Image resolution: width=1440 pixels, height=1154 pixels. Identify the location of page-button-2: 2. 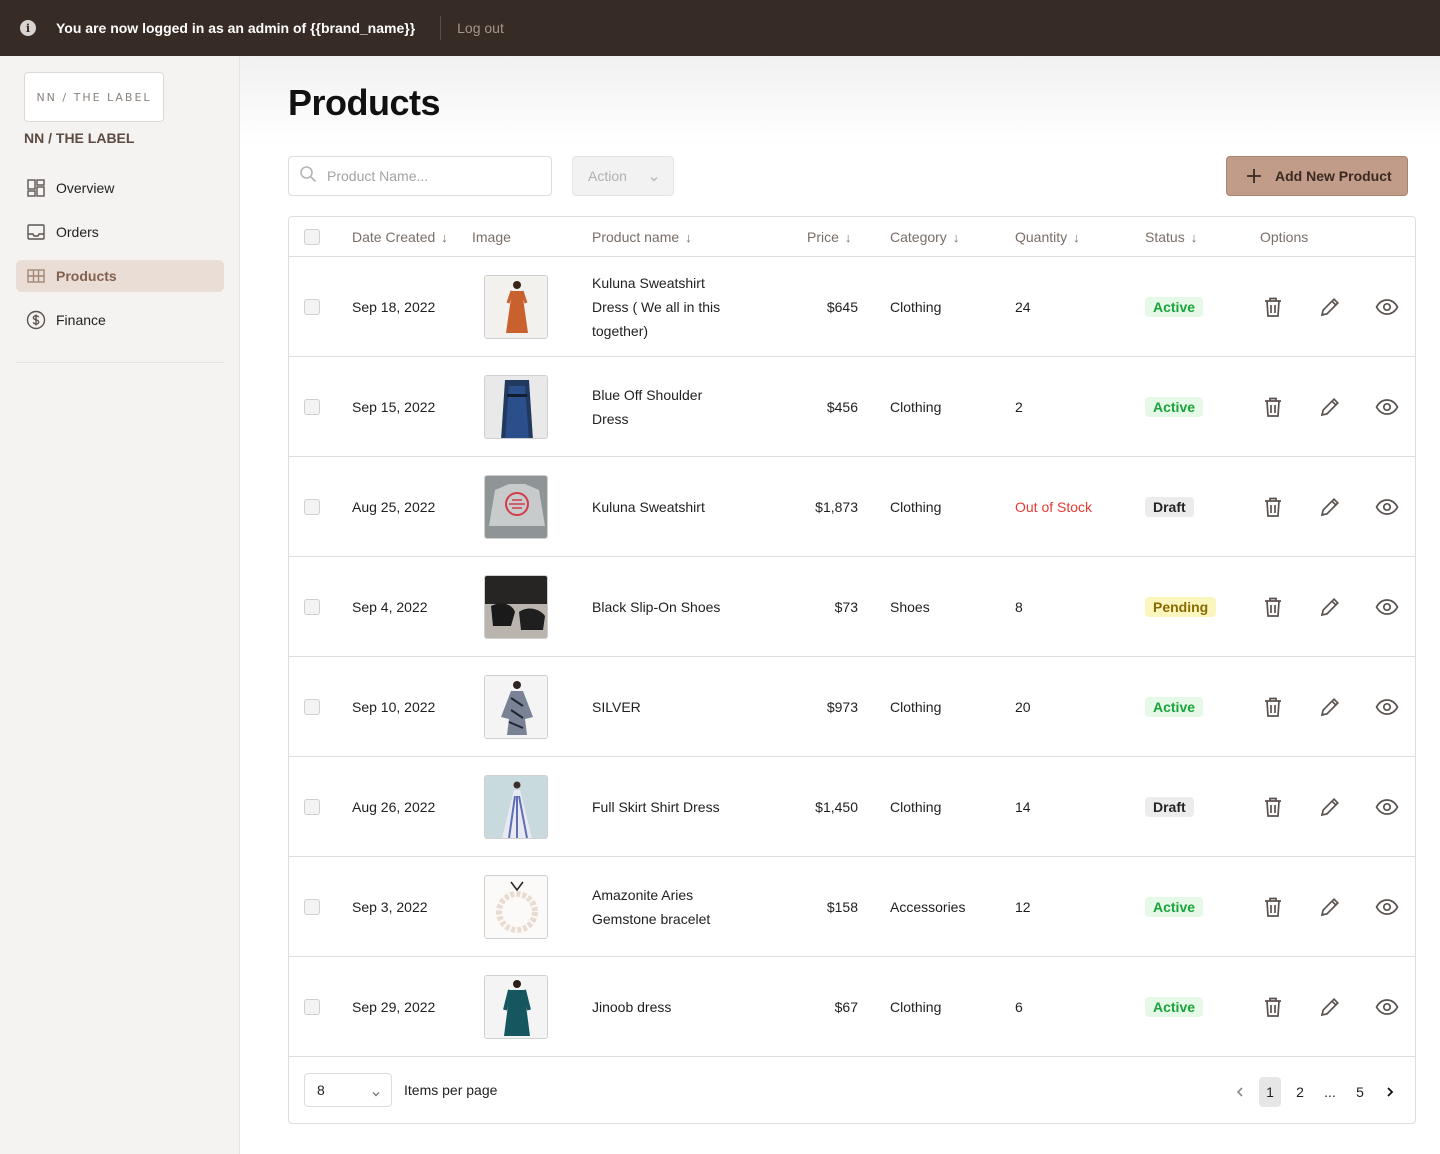
(1300, 1092).